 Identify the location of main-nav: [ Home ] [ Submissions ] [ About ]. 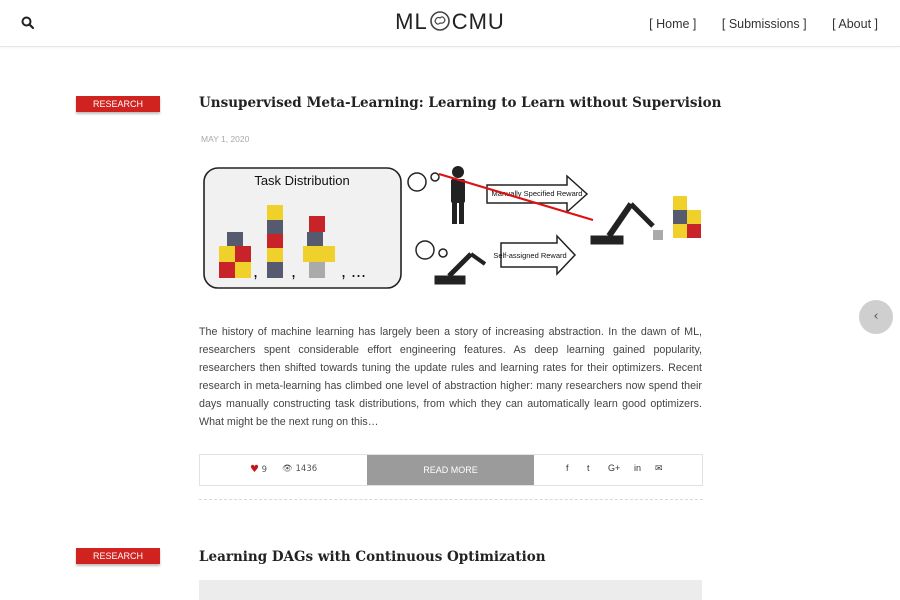
(752, 24).